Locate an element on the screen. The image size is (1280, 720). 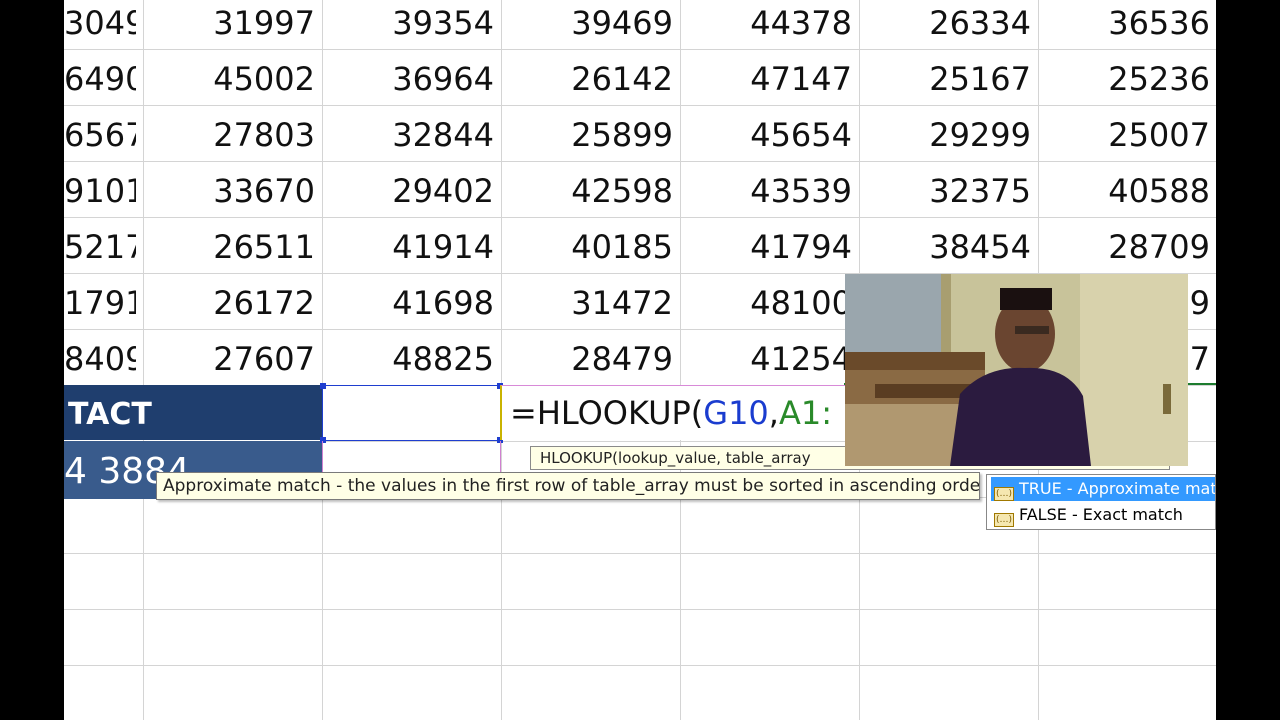
autocomplete-item-true: (…) TRUE - Approximate match is located at coordinates (1103, 489).